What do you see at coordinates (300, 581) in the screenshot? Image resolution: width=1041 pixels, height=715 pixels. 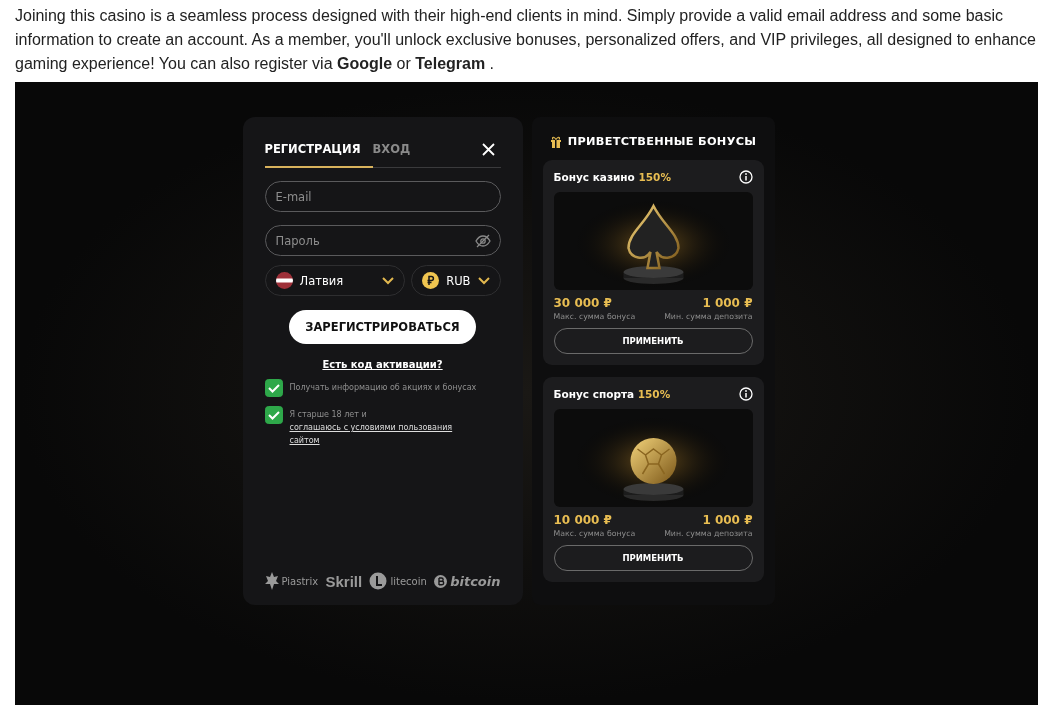 I see `payment-logo-text: Piastrix` at bounding box center [300, 581].